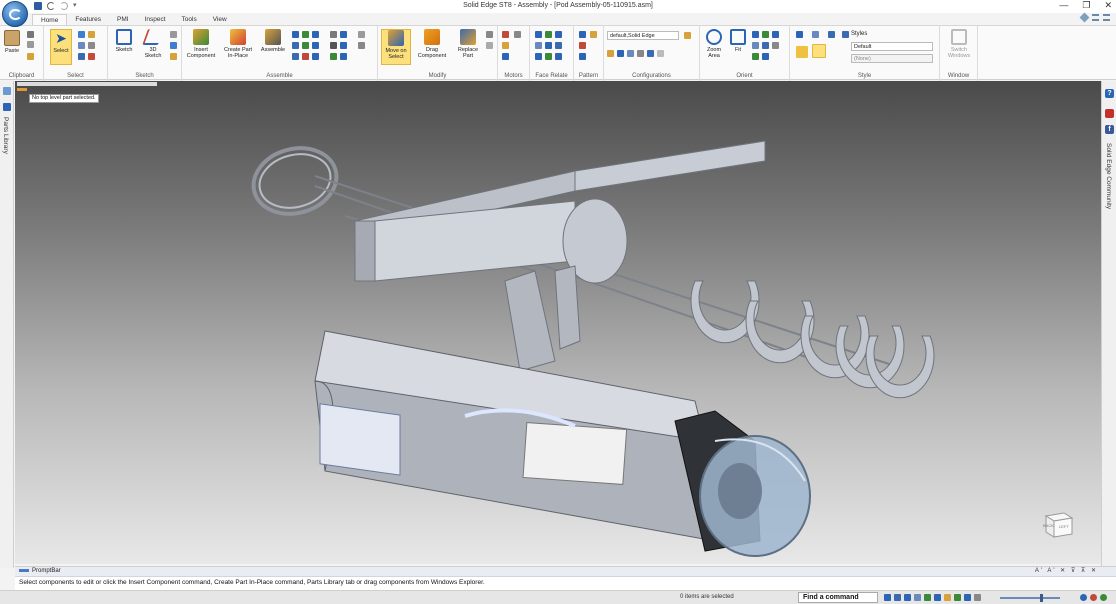 This screenshot has width=1116, height=604. What do you see at coordinates (538, 45) in the screenshot?
I see `parallel-face-icon` at bounding box center [538, 45].